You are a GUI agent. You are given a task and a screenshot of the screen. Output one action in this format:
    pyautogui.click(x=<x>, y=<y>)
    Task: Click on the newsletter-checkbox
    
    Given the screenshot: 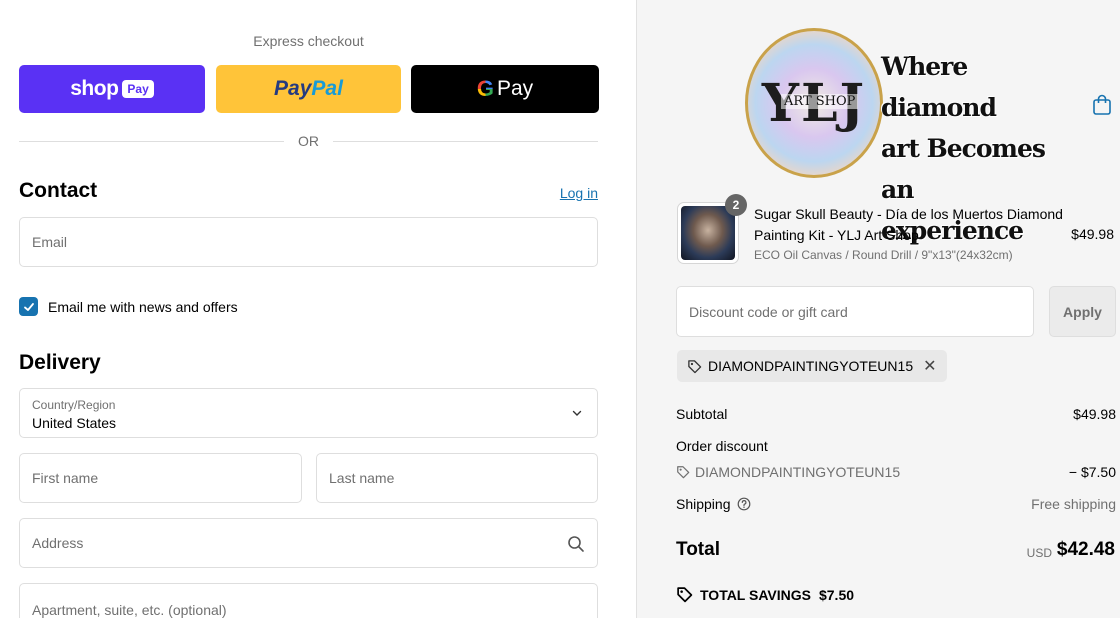 What is the action you would take?
    pyautogui.click(x=28, y=306)
    